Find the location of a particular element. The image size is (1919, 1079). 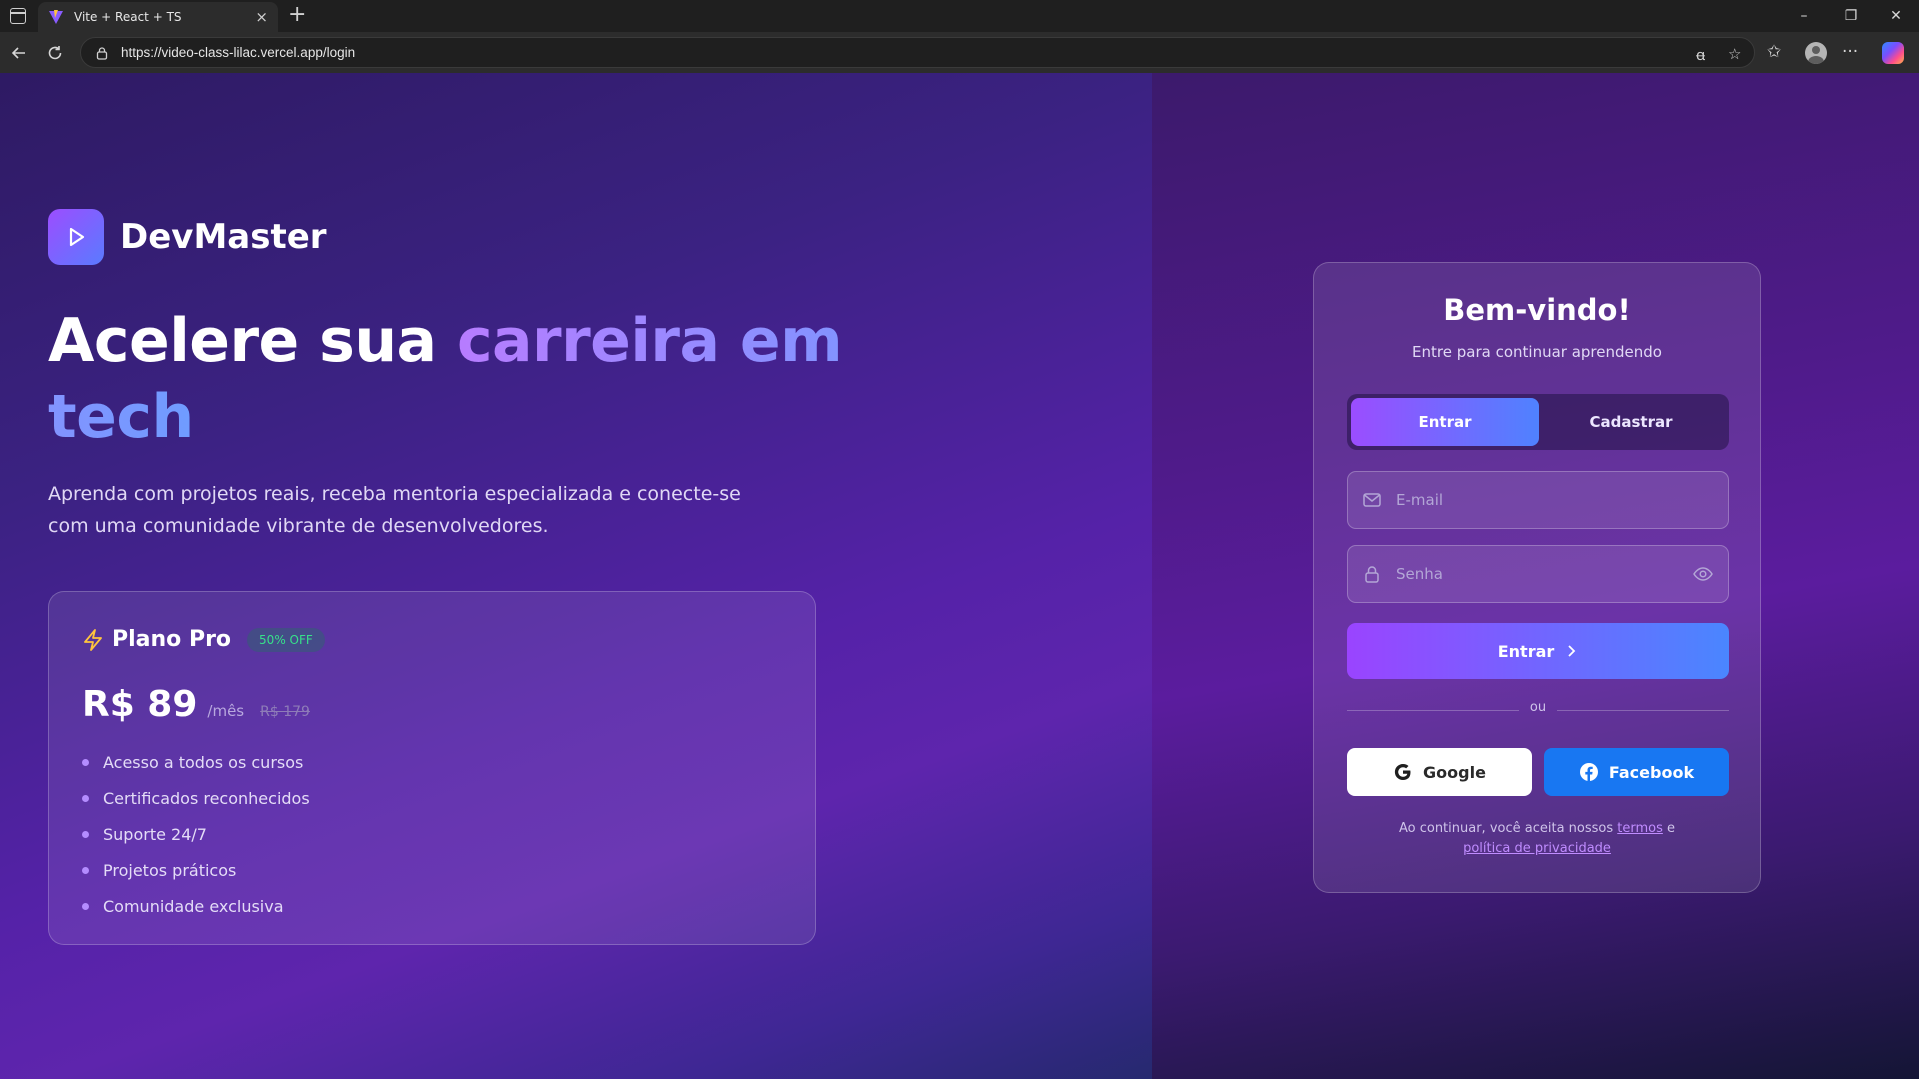

facebook-login-button: Facebook is located at coordinates (1636, 772).